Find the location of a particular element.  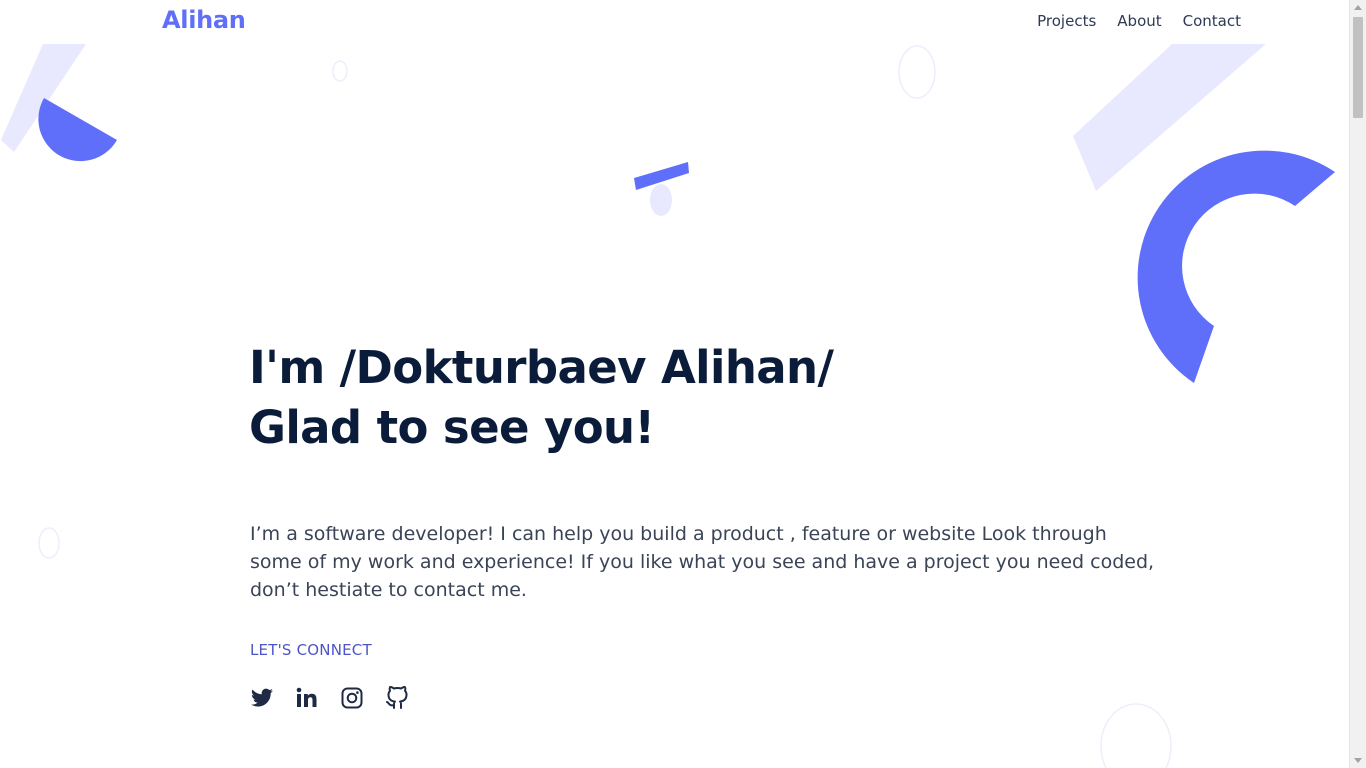

hero-title-line-2: Glad to see you! is located at coordinates (452, 427).